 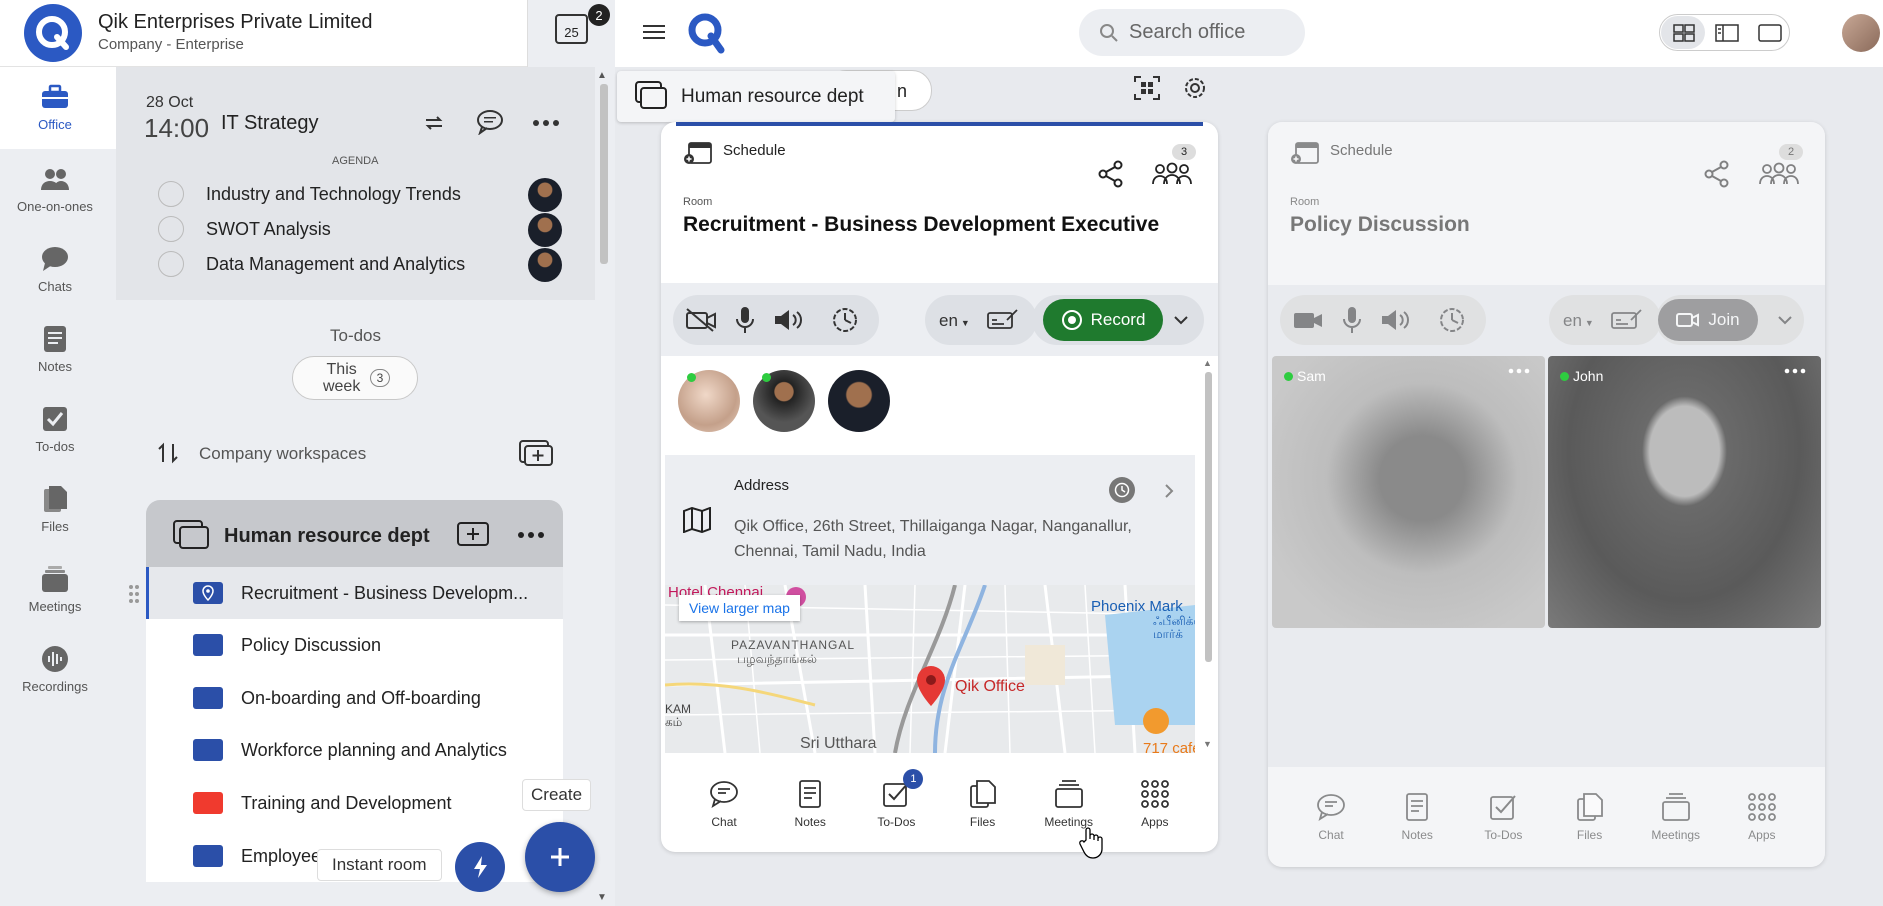 I want to click on todos-filter-button: This week 3, so click(x=355, y=378).